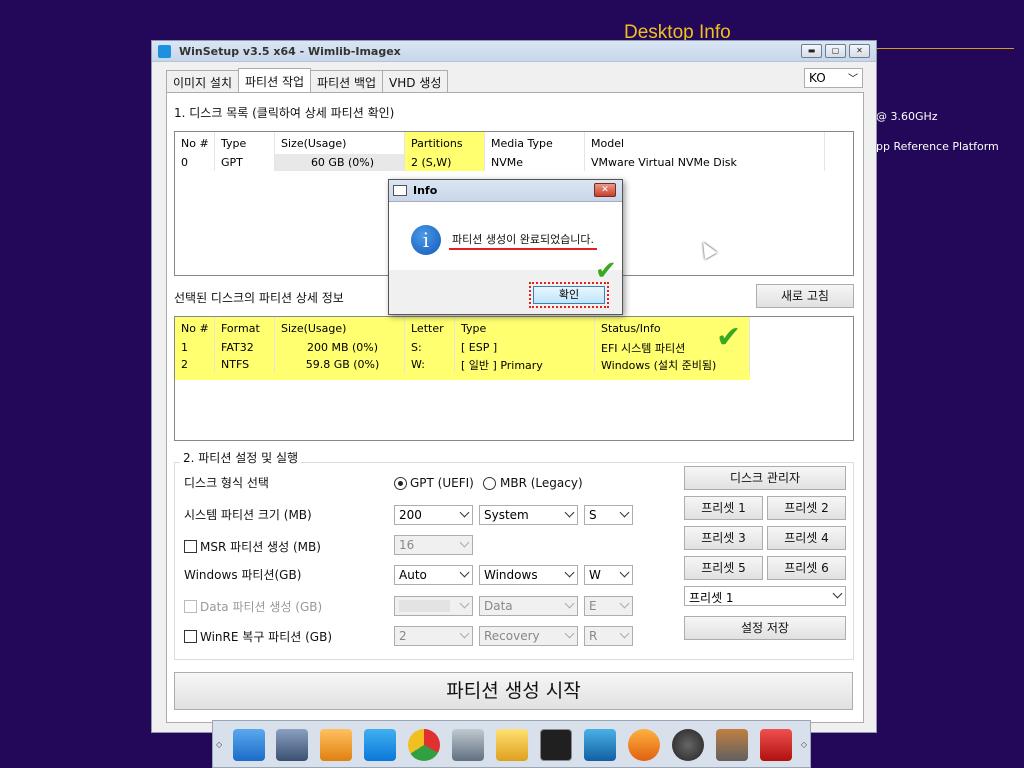 The image size is (1024, 768). I want to click on partition-detail-title: 선택된 디스크의 파티션 상세 정보, so click(259, 298).